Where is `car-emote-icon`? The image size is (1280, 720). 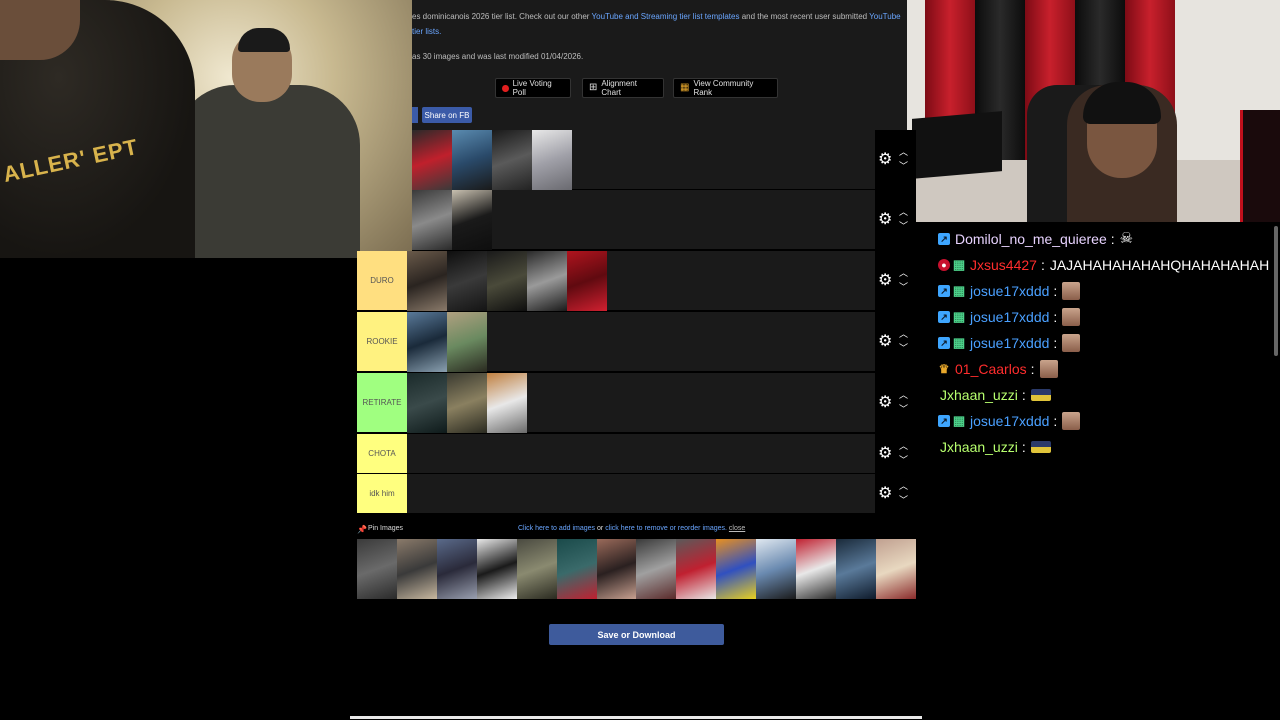
car-emote-icon is located at coordinates (1040, 395).